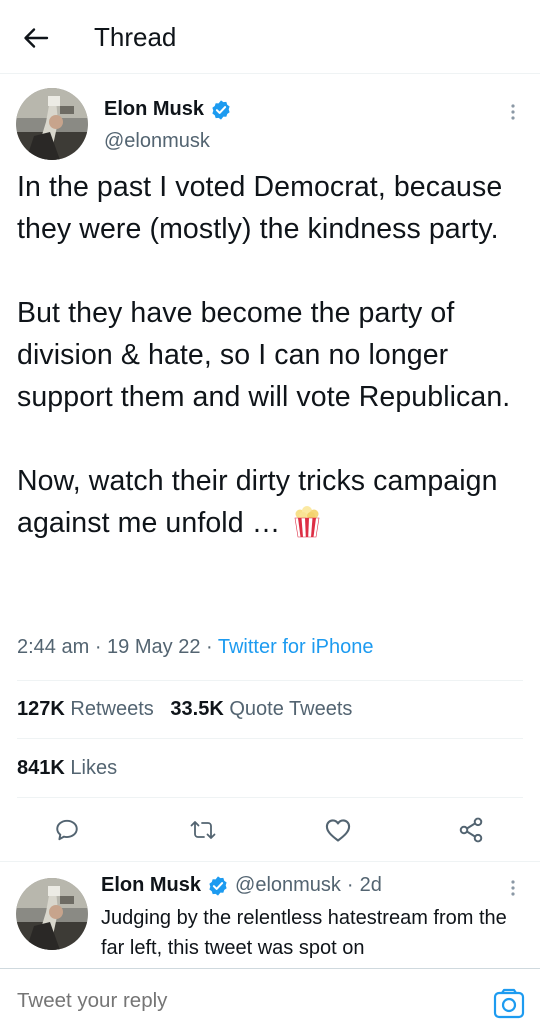  I want to click on likes-stats: 841K Likes, so click(67, 768).